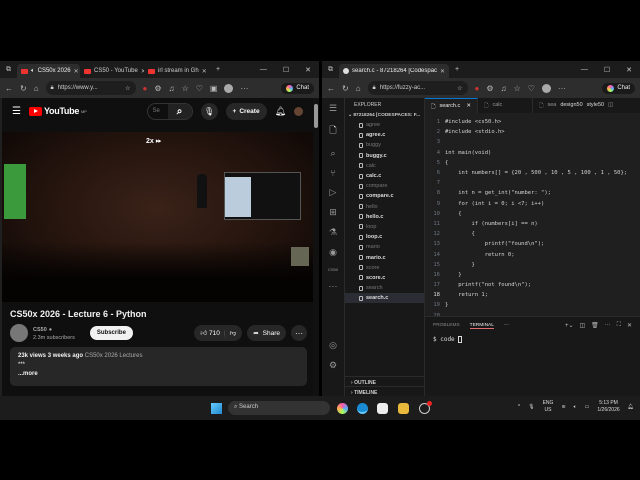 This screenshot has width=640, height=480. I want to click on back-icon: ←, so click(9, 88).